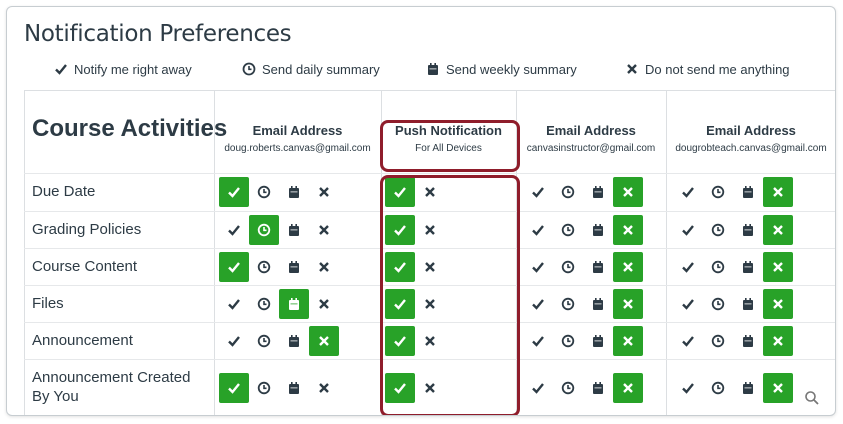 This screenshot has height=424, width=843. What do you see at coordinates (310, 69) in the screenshot?
I see `legend-item-daily: Send daily summary` at bounding box center [310, 69].